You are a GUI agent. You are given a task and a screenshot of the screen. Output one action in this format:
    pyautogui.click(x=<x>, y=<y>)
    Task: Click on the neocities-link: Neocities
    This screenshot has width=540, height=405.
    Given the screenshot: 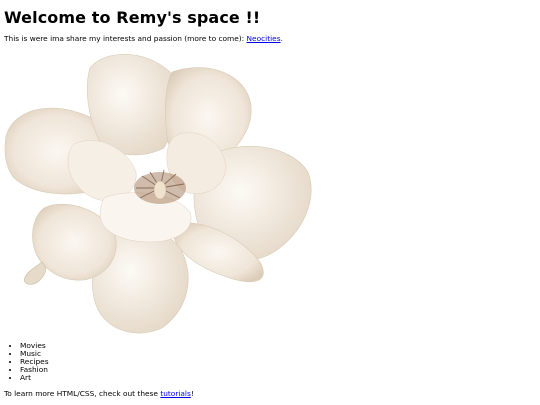 What is the action you would take?
    pyautogui.click(x=264, y=38)
    